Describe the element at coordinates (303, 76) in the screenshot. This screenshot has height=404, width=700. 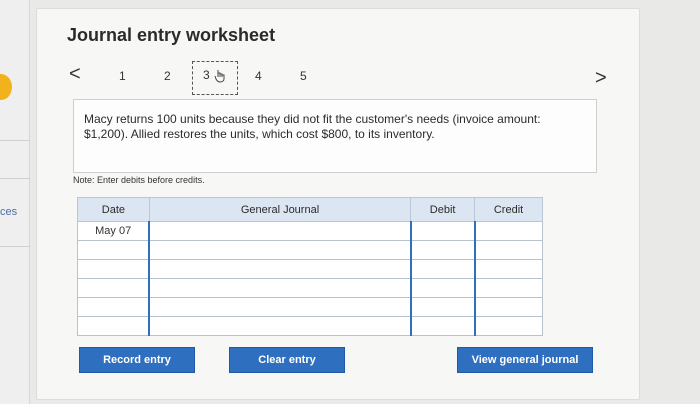
I see `step-5: 5` at that location.